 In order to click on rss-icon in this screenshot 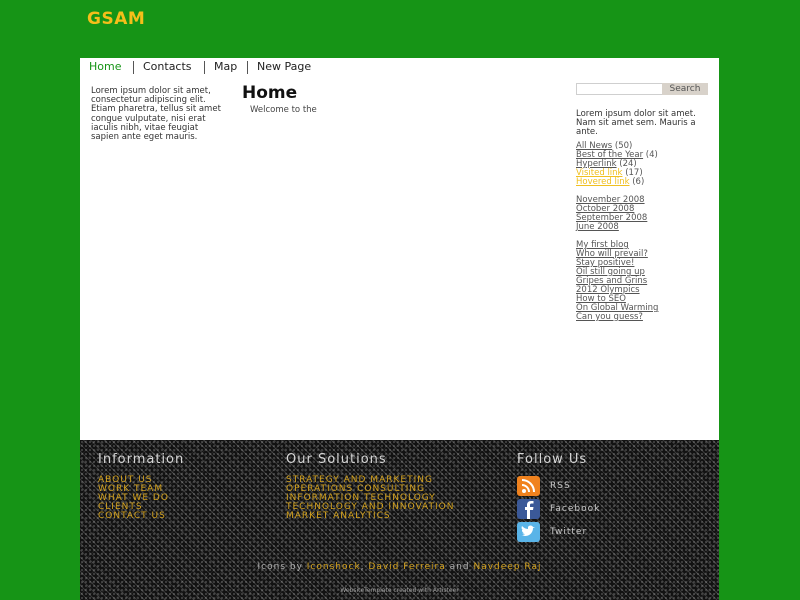, I will do `click(528, 486)`.